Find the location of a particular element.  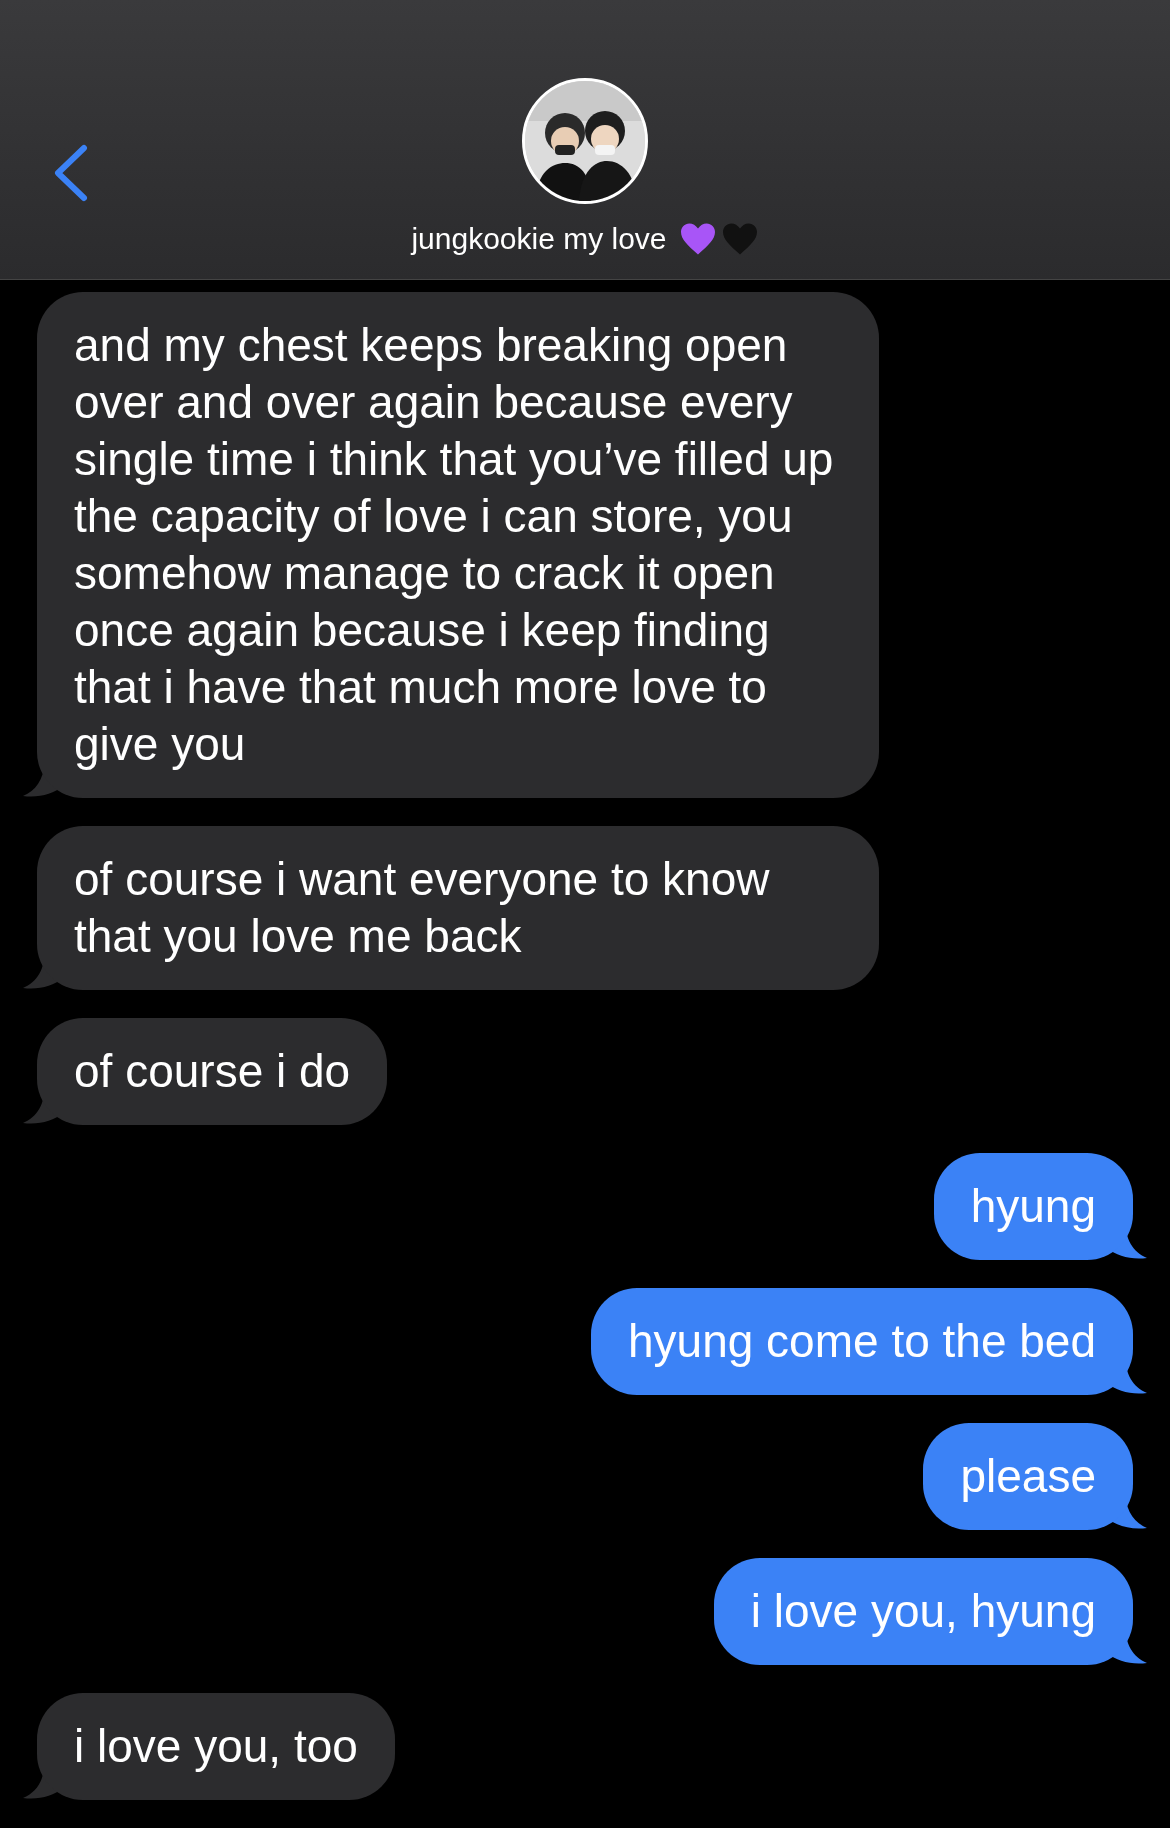

back-icon is located at coordinates (70, 173).